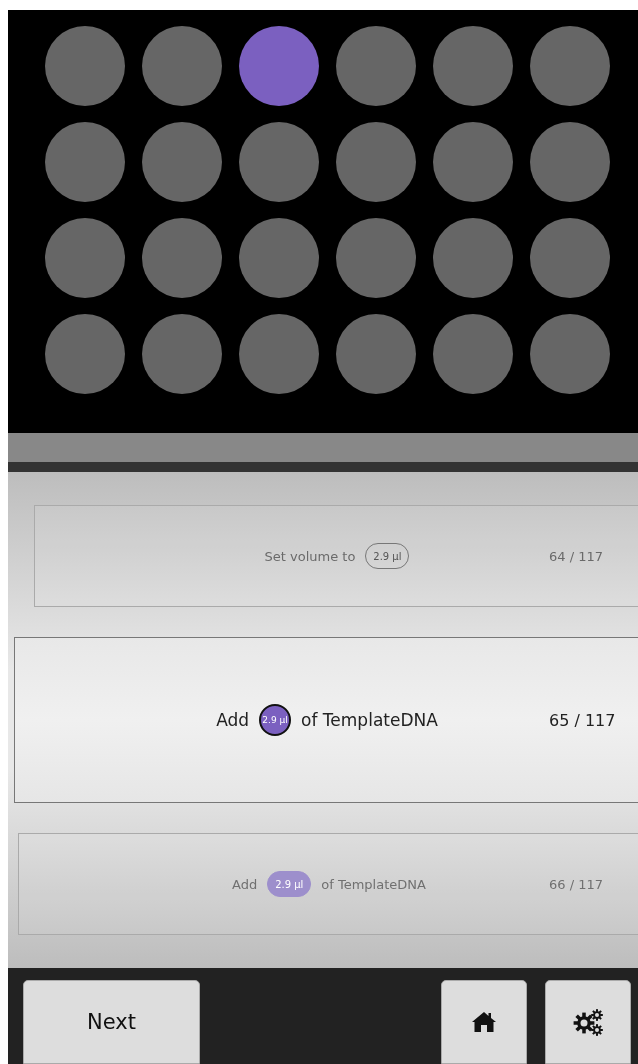 Image resolution: width=638 pixels, height=1064 pixels. I want to click on step-text: Set volume to, so click(310, 556).